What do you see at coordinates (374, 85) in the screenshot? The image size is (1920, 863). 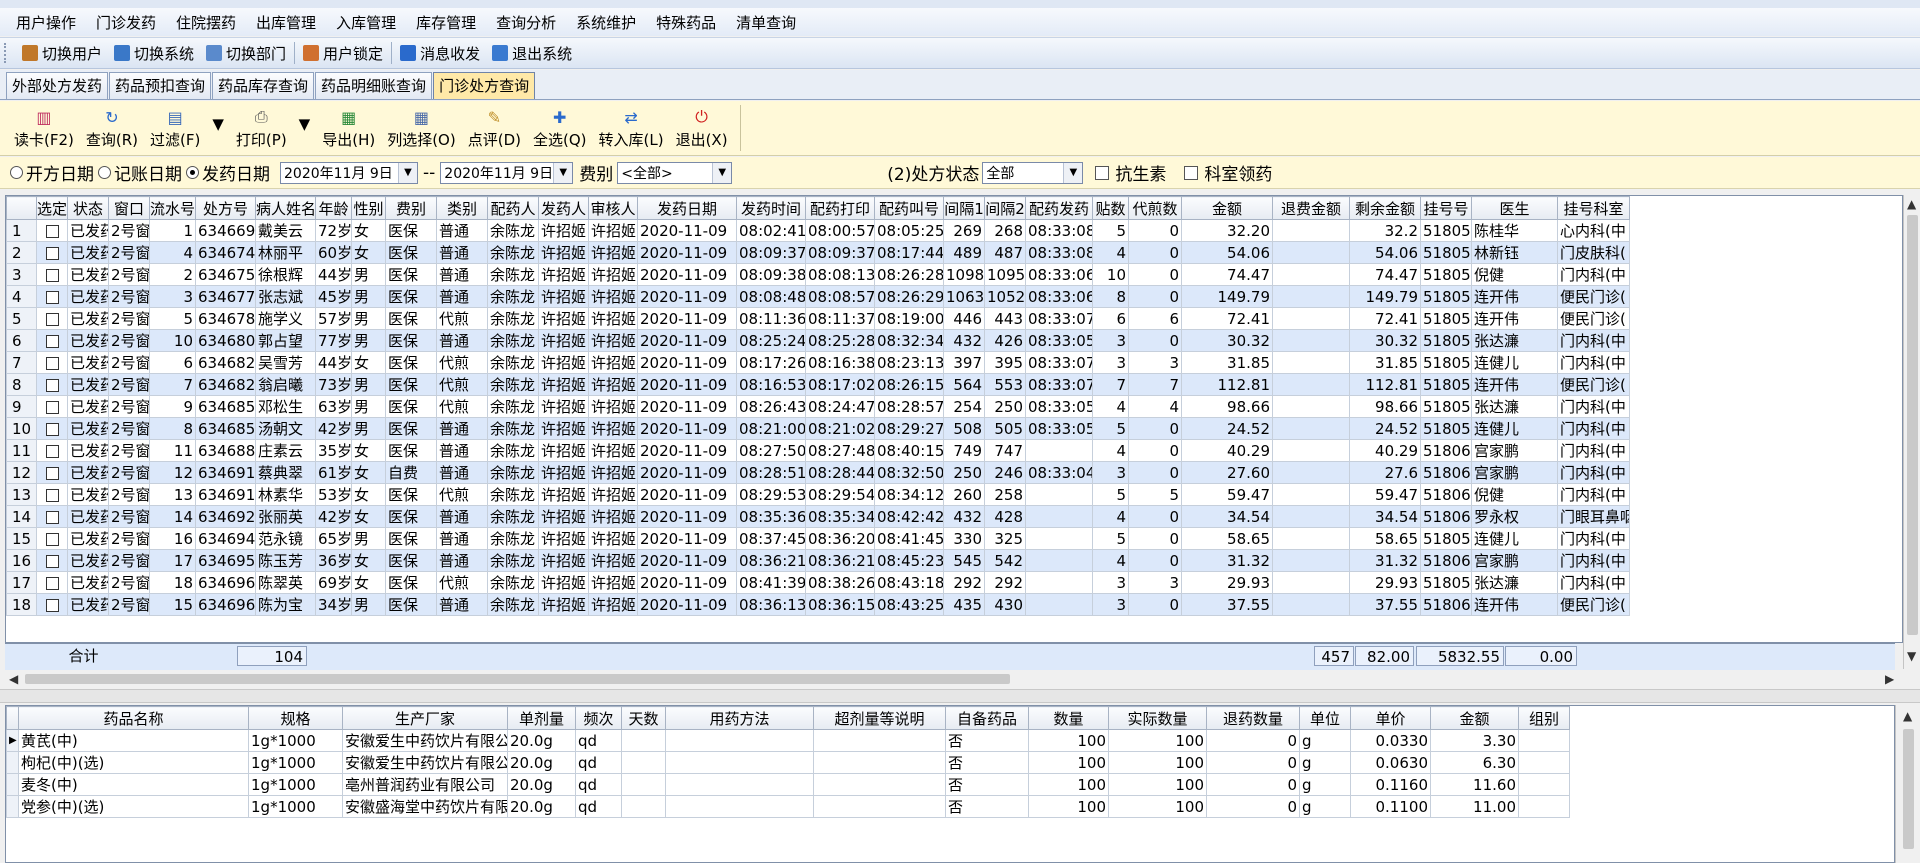 I see `tab-4: 药品明细账查询` at bounding box center [374, 85].